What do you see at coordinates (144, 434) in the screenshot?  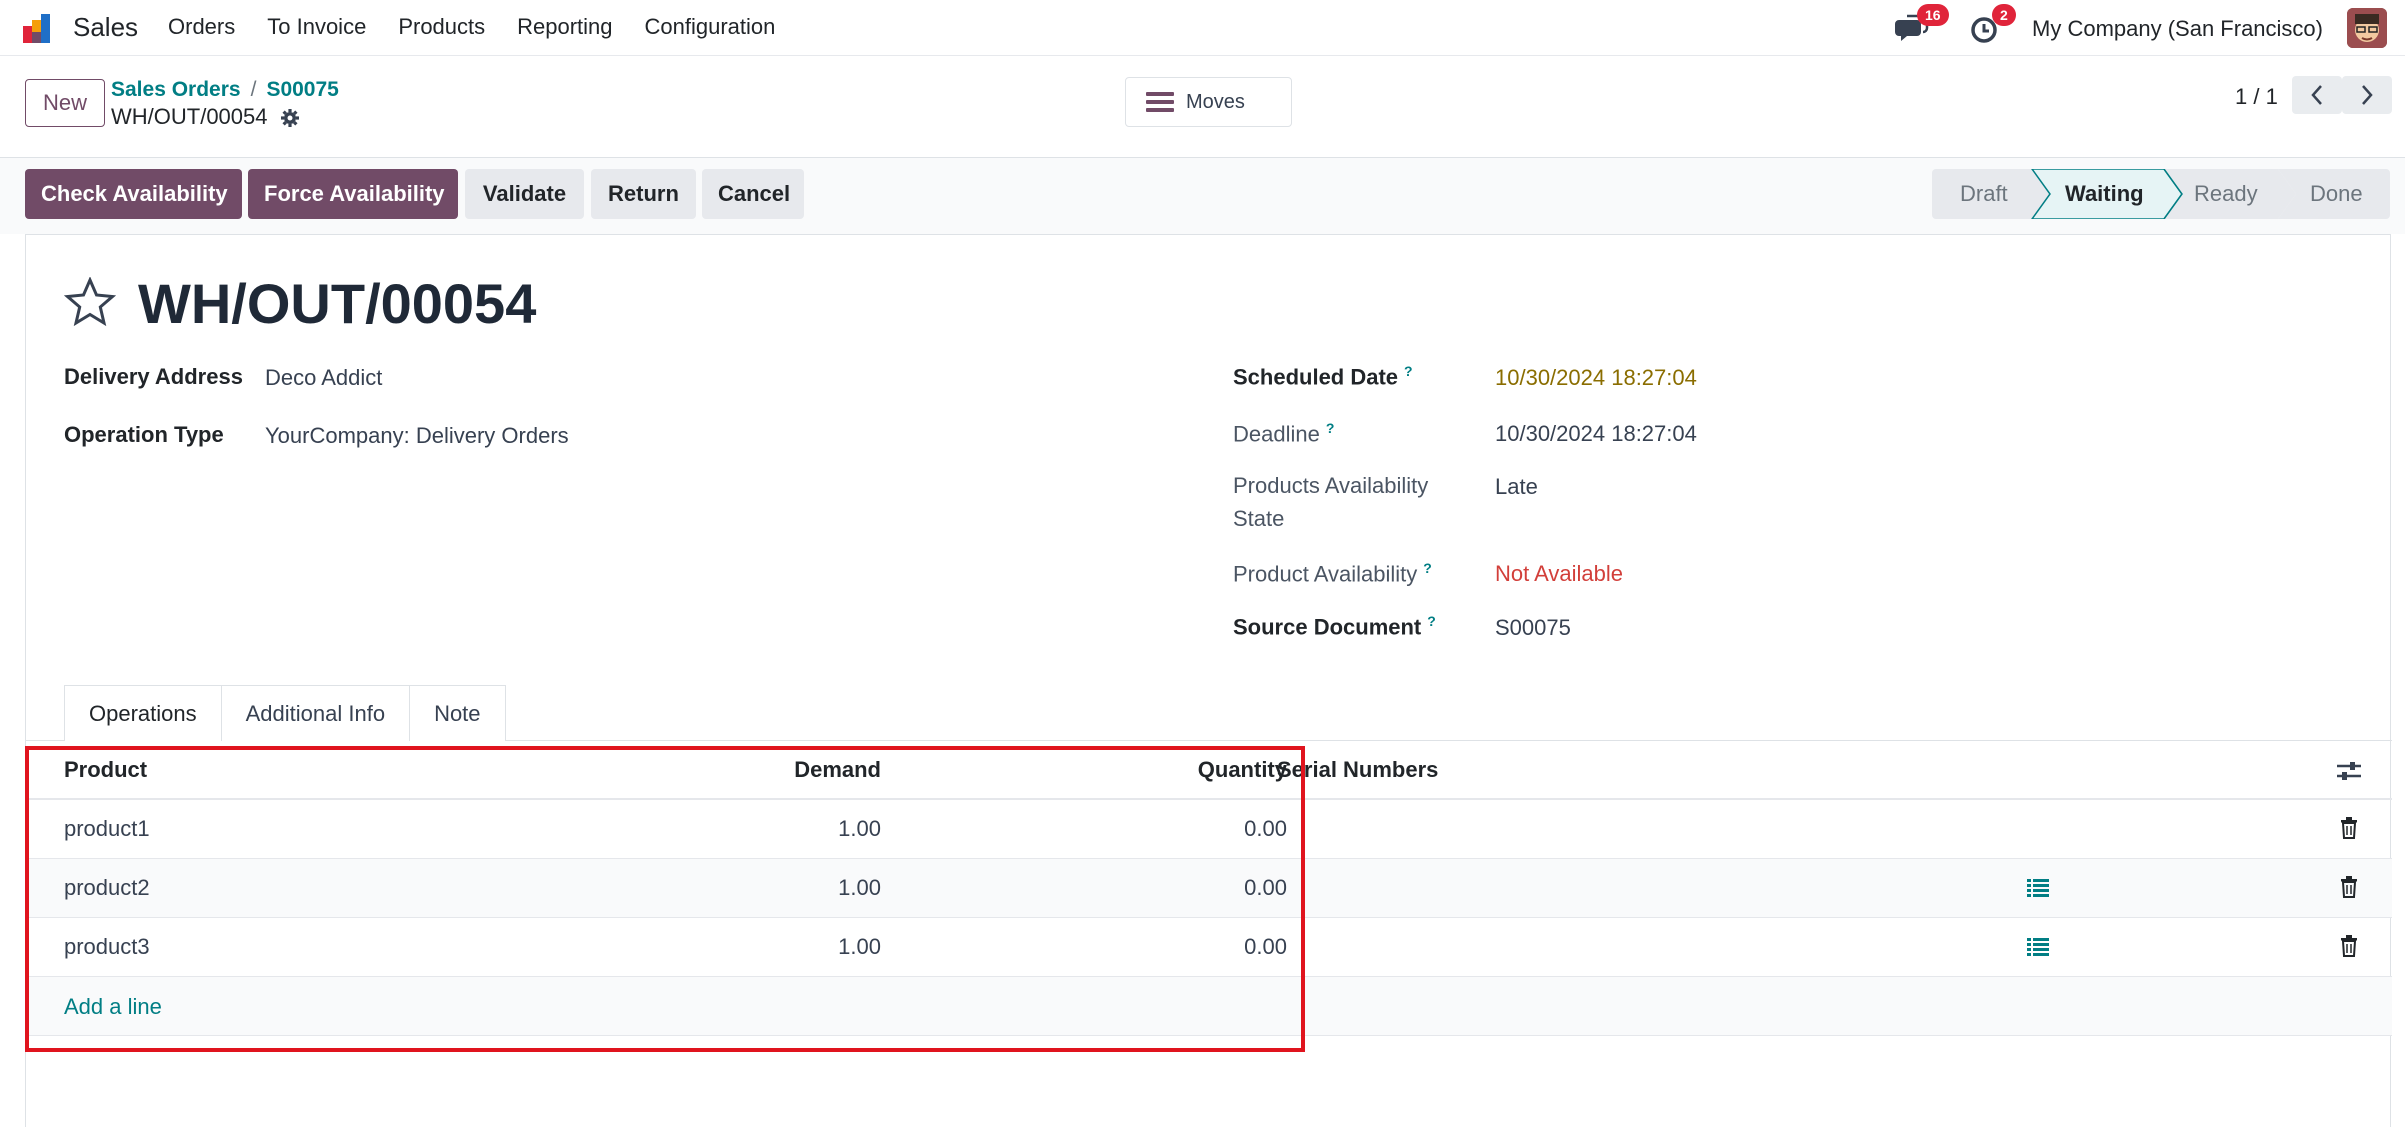 I see `operation-type-label: Operation Type` at bounding box center [144, 434].